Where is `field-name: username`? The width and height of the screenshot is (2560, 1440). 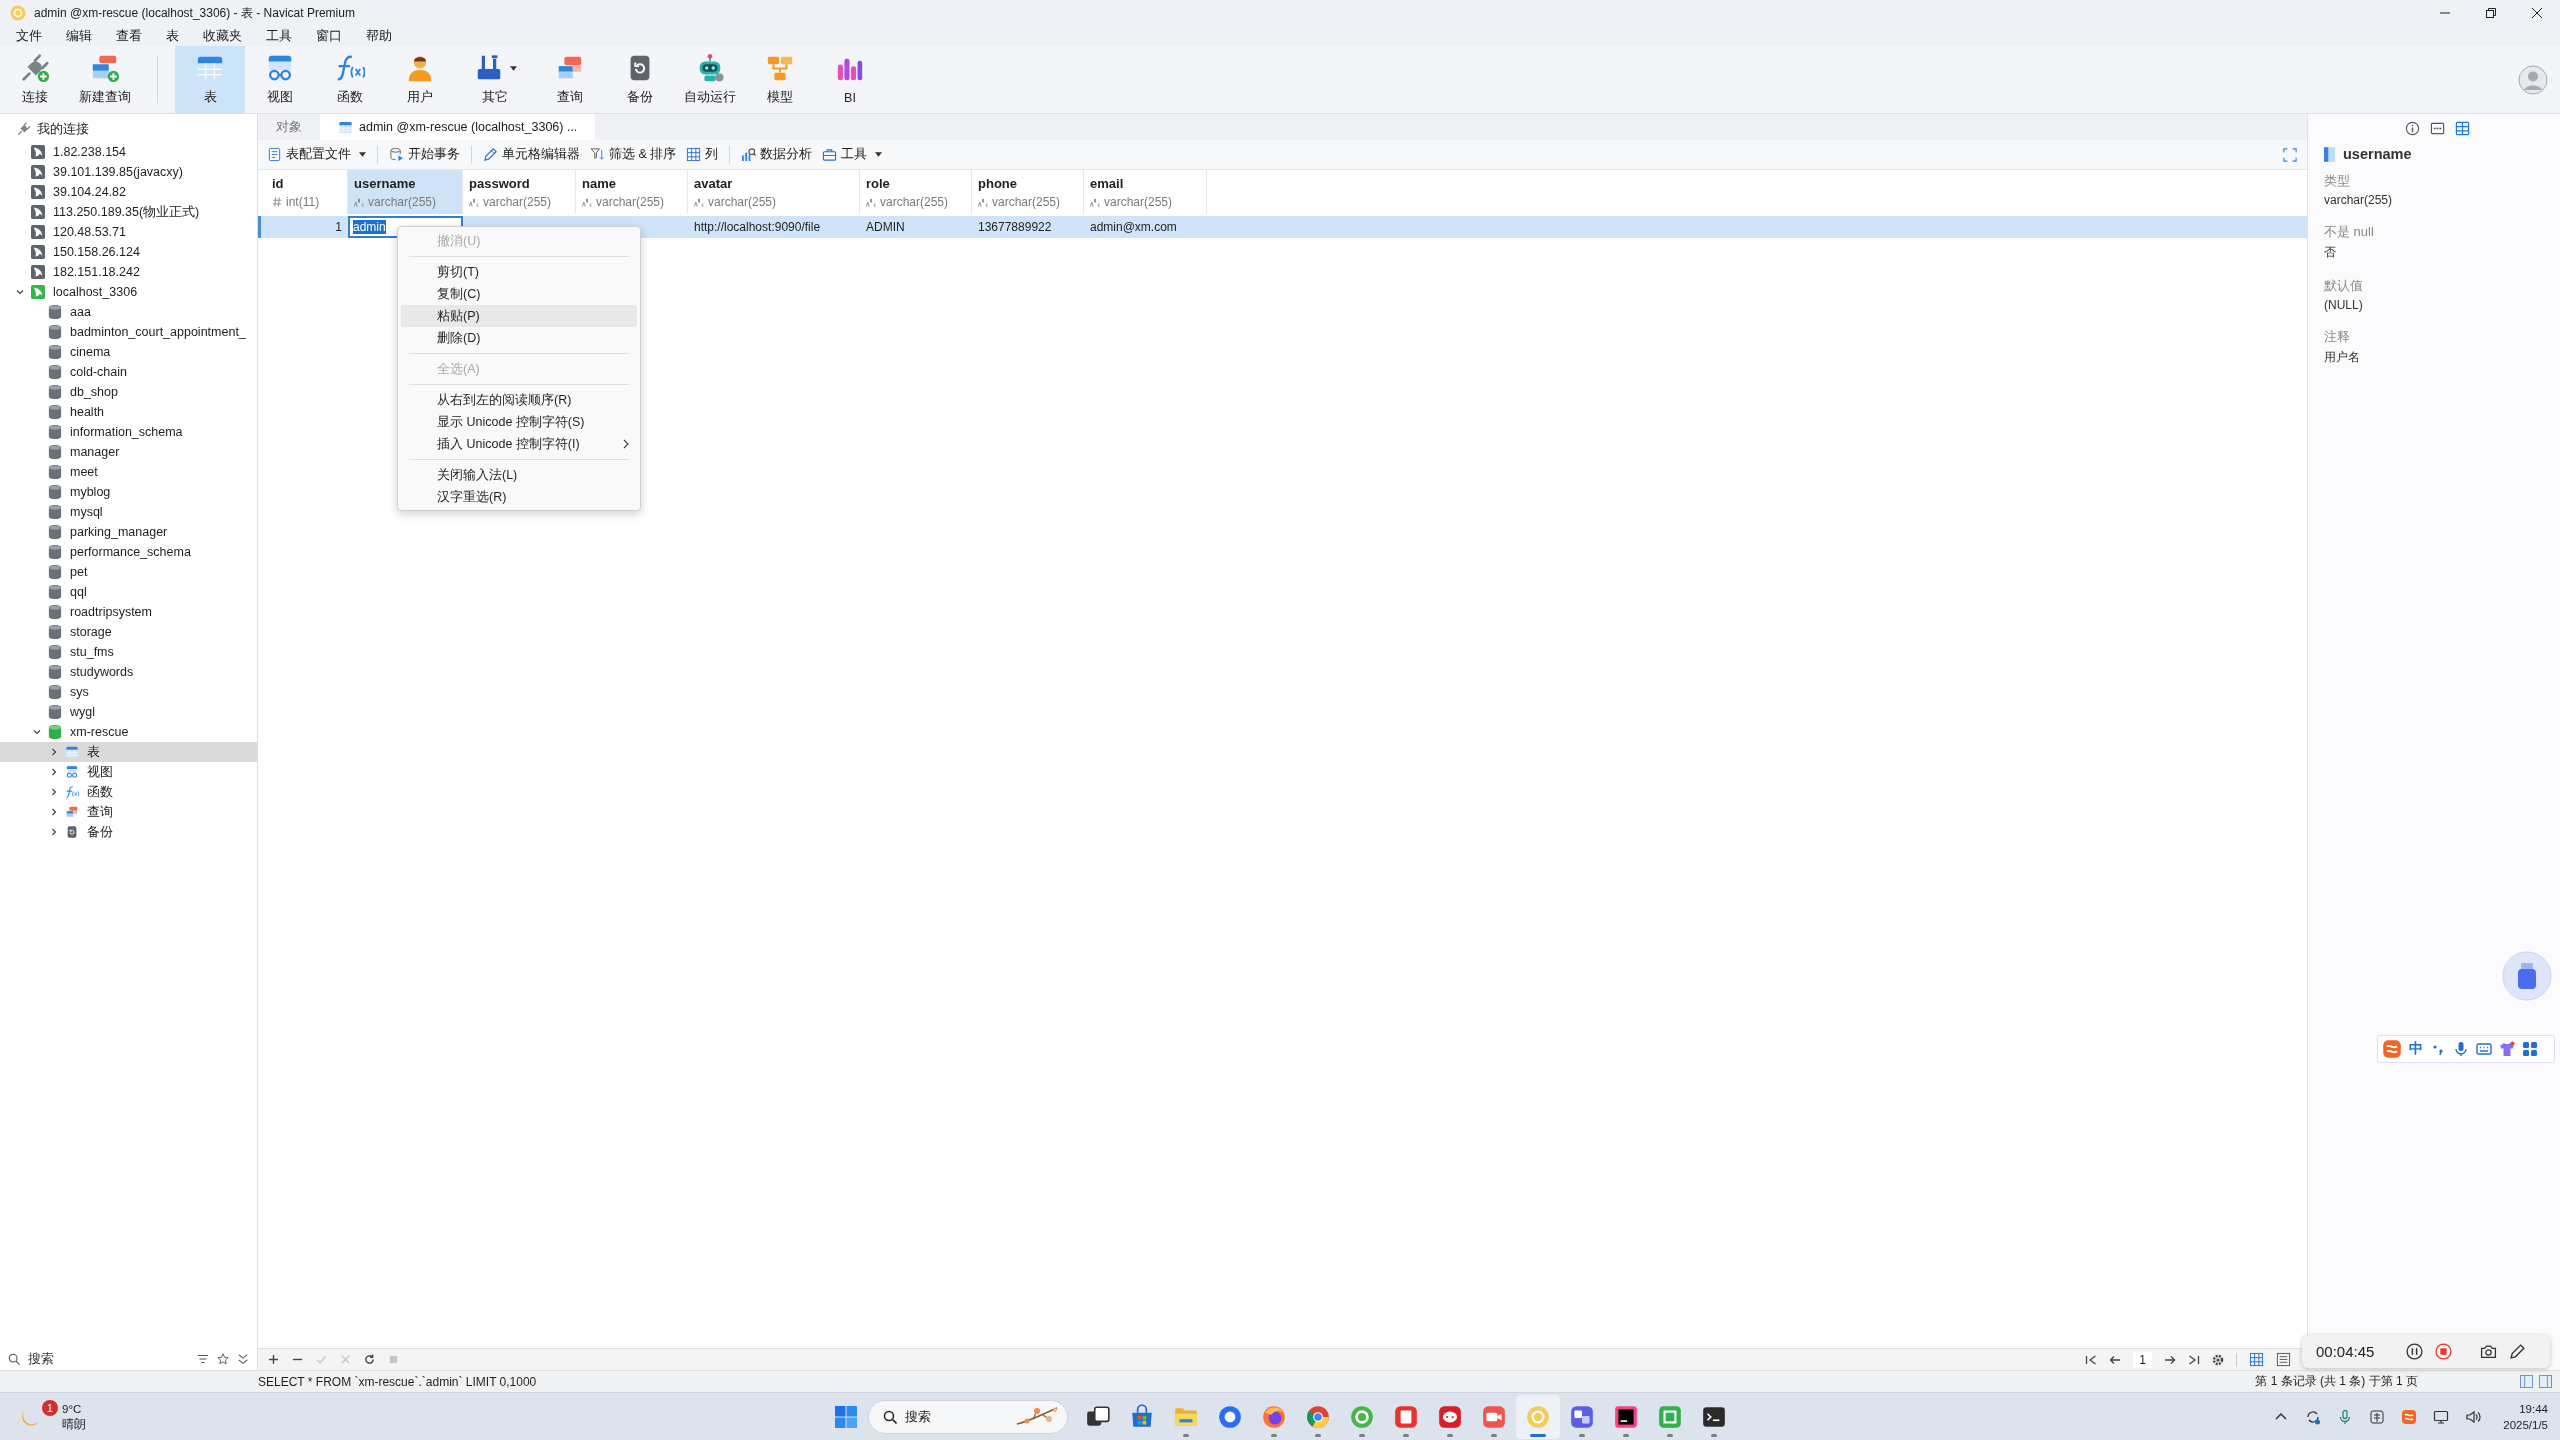
field-name: username is located at coordinates (2377, 154).